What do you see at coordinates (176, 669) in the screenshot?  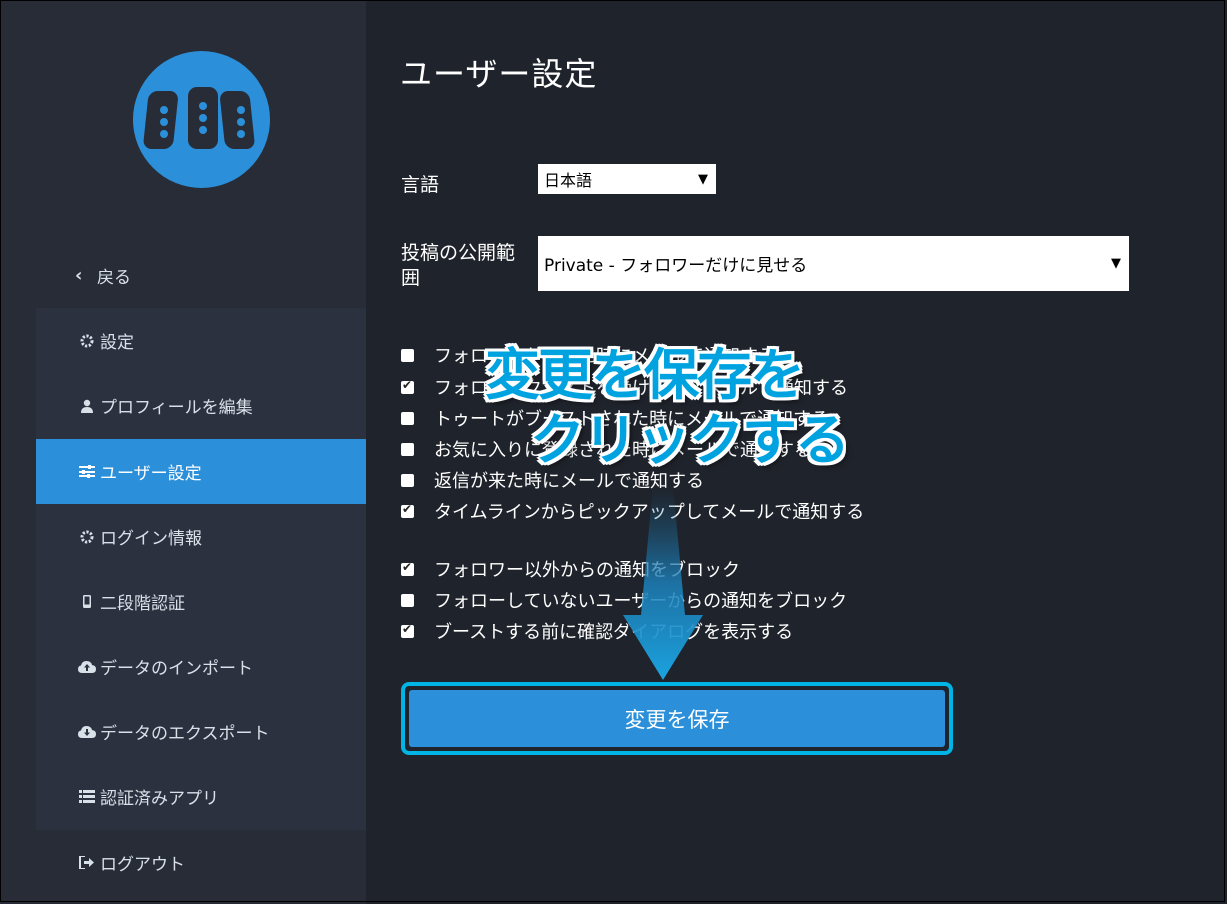 I see `sidebar-item-label: データのインポート` at bounding box center [176, 669].